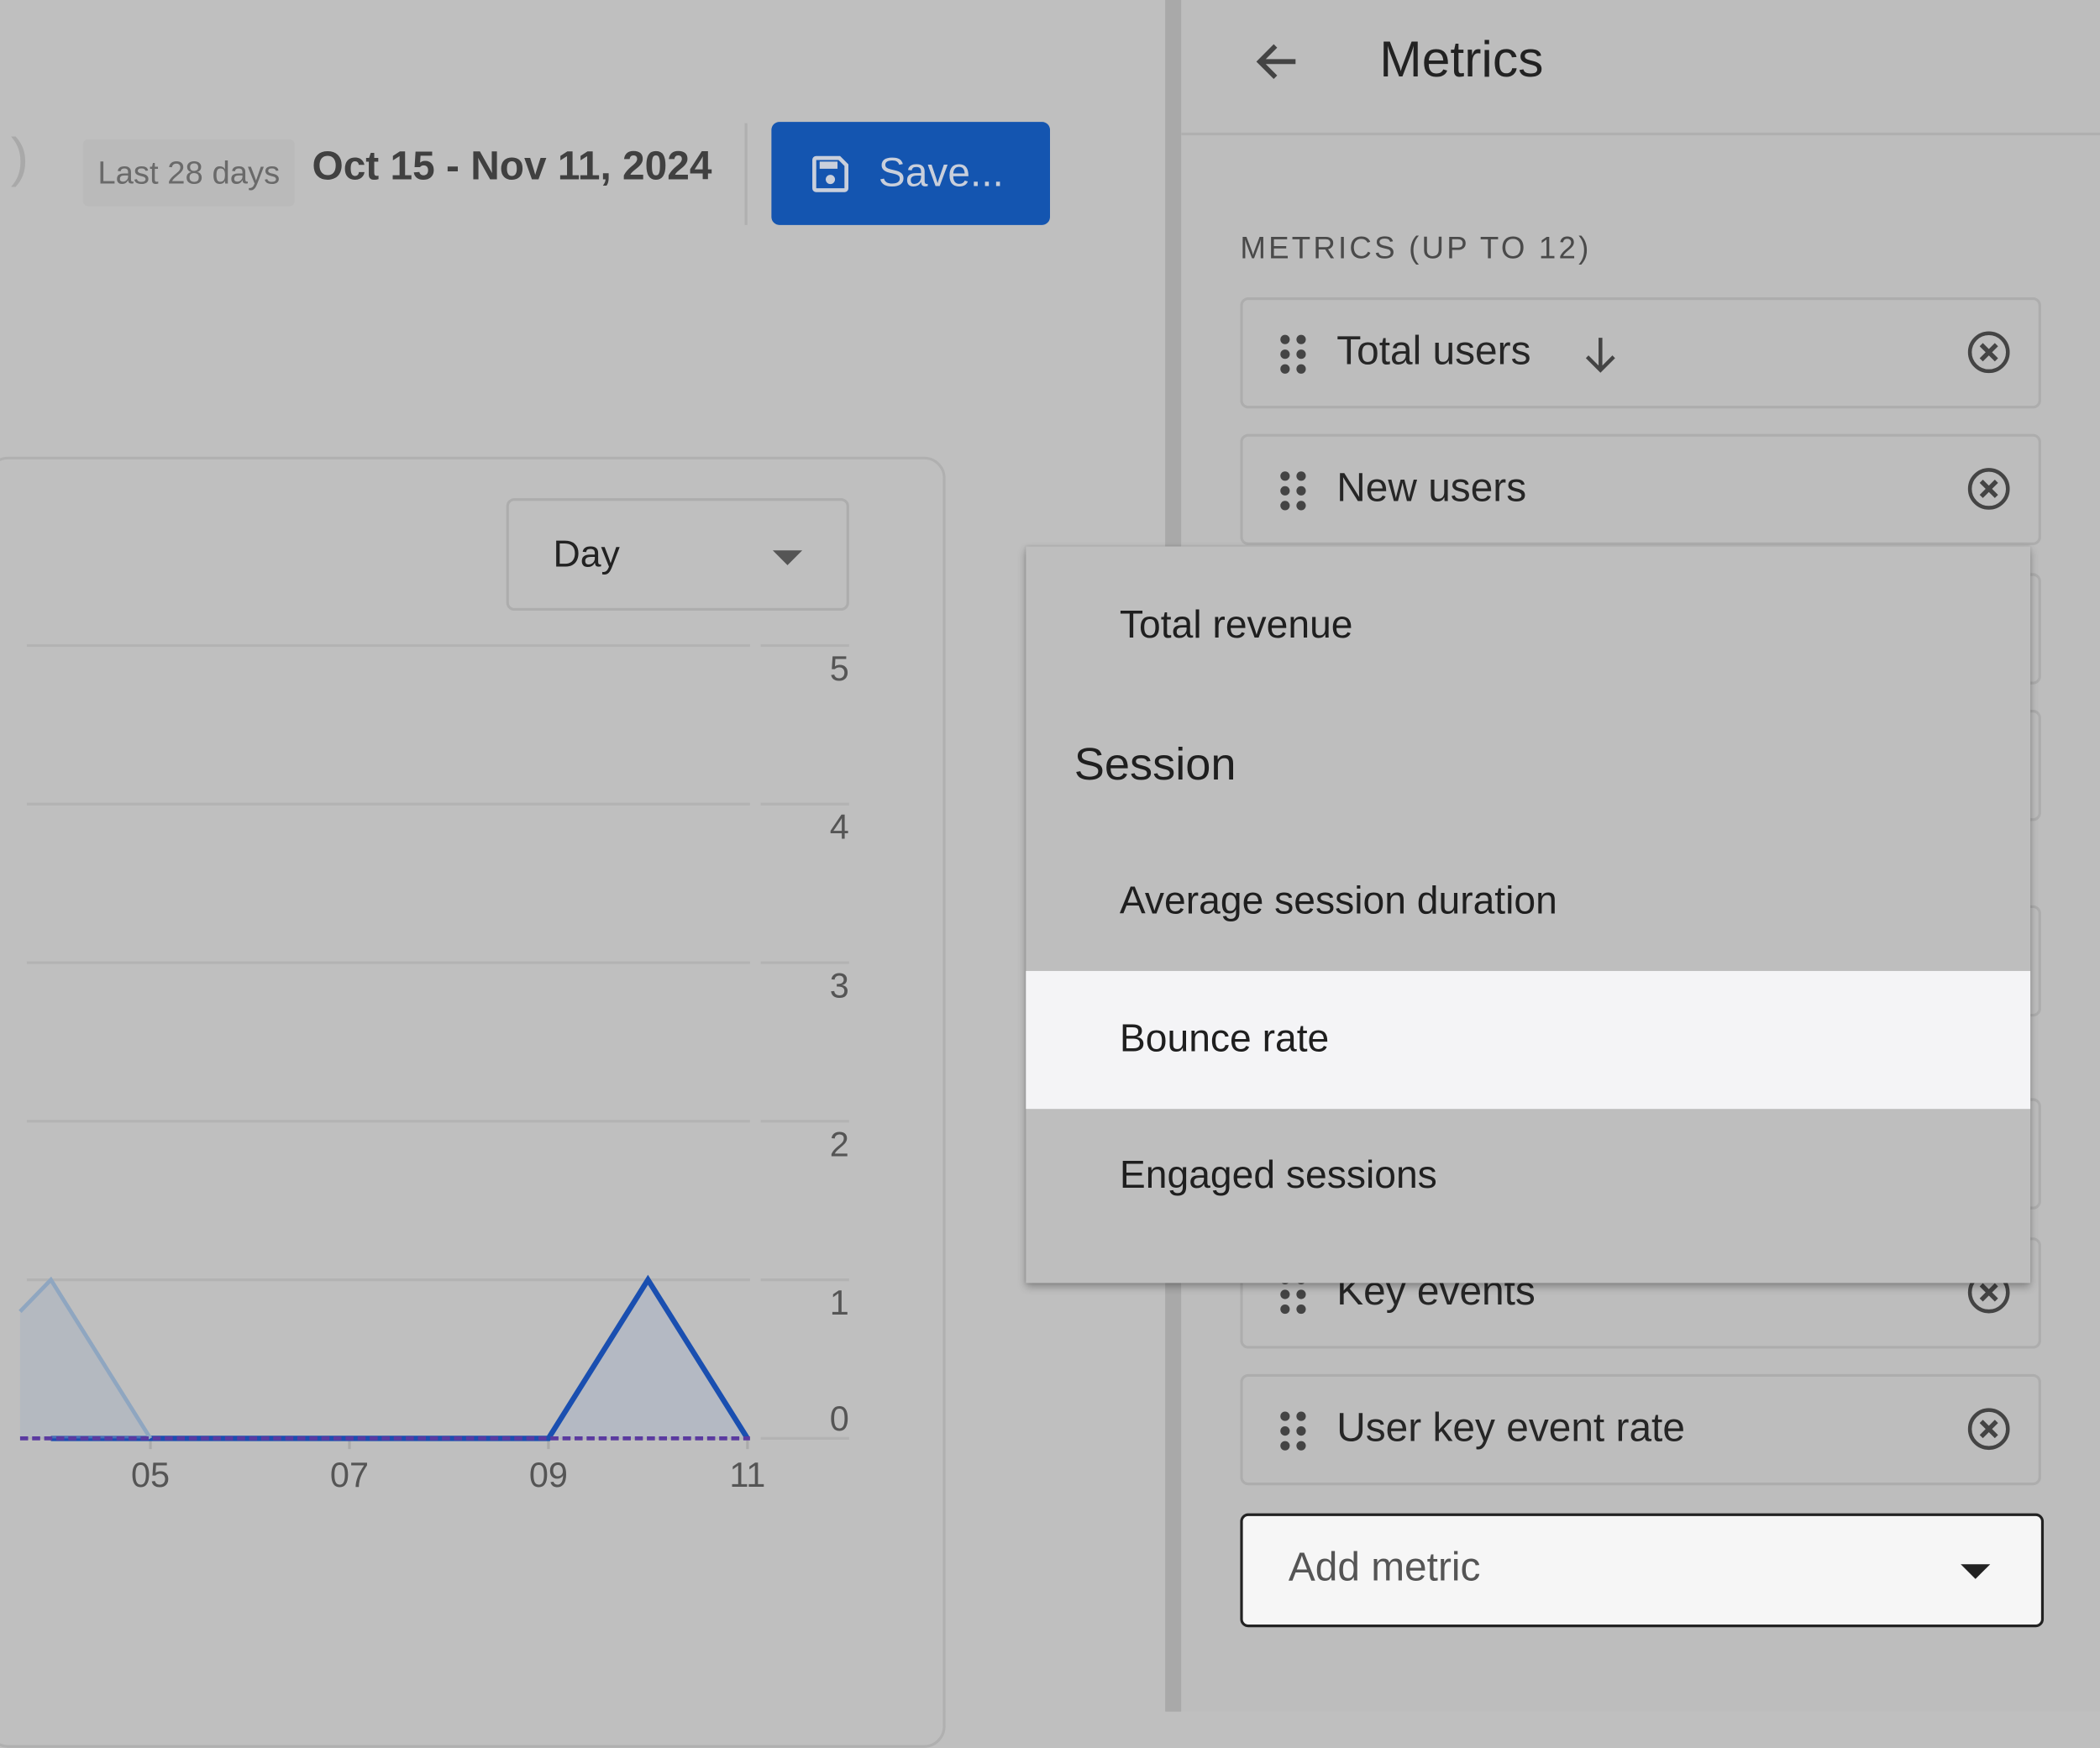 Image resolution: width=2100 pixels, height=1748 pixels. Describe the element at coordinates (839, 668) in the screenshot. I see `y-tick-label: 5` at that location.